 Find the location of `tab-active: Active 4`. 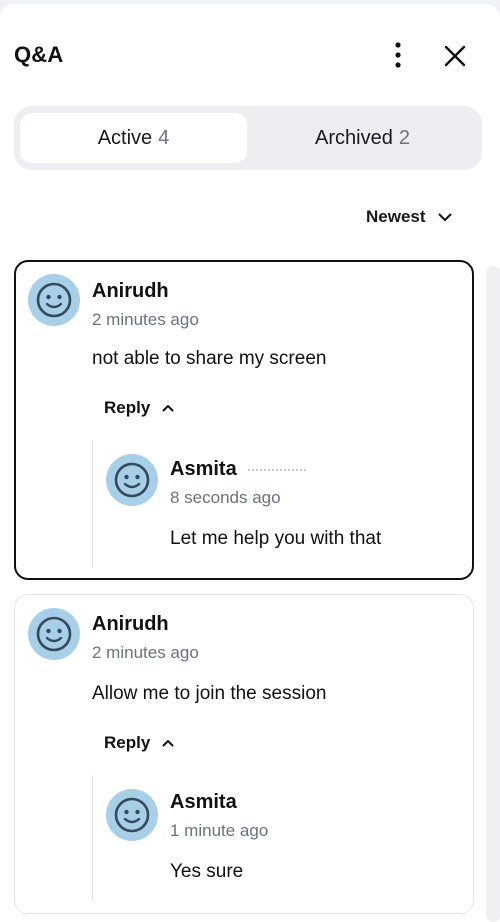

tab-active: Active 4 is located at coordinates (133, 138).